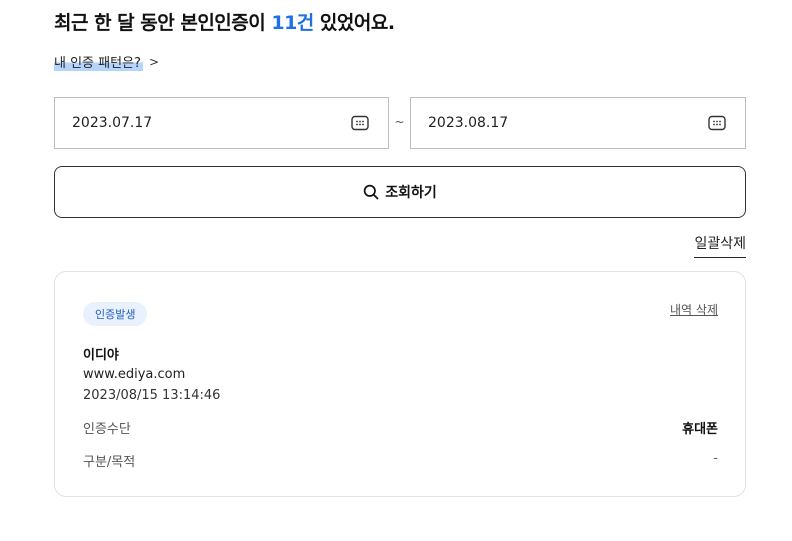 The height and width of the screenshot is (541, 792). I want to click on end-date-field: 2023.08.17, so click(578, 123).